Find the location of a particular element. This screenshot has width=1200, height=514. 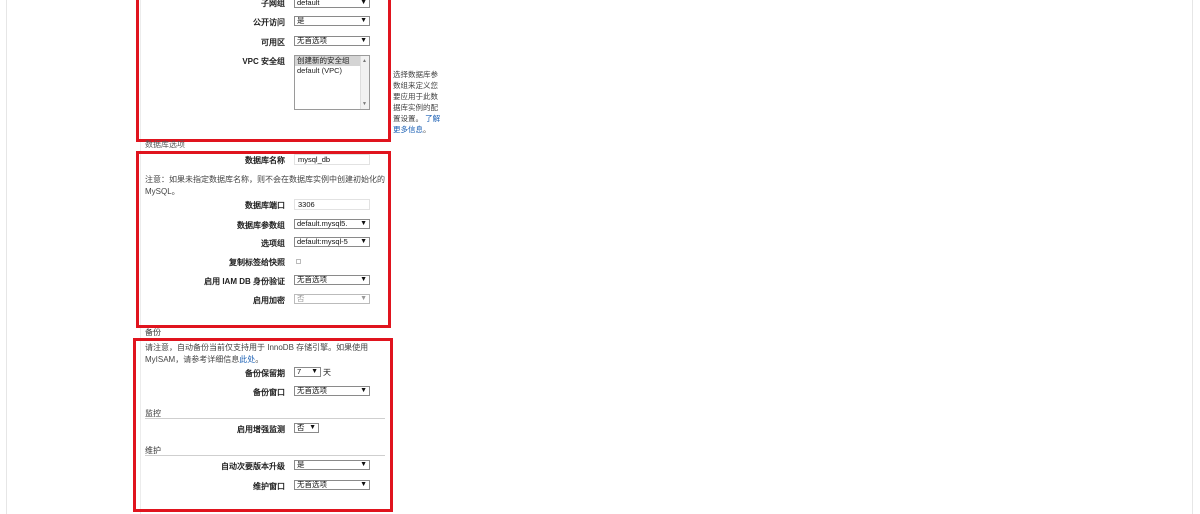

param-group-select: default.mysql5. ▼ is located at coordinates (332, 224).